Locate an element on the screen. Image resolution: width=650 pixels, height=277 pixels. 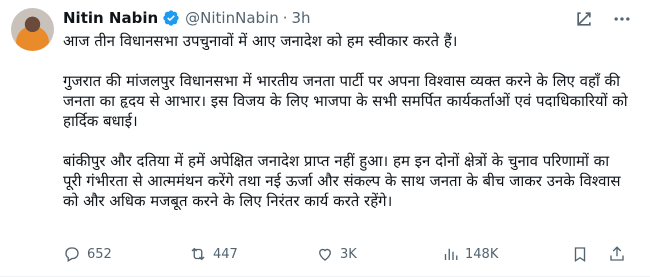
verified-badge-icon is located at coordinates (171, 18).